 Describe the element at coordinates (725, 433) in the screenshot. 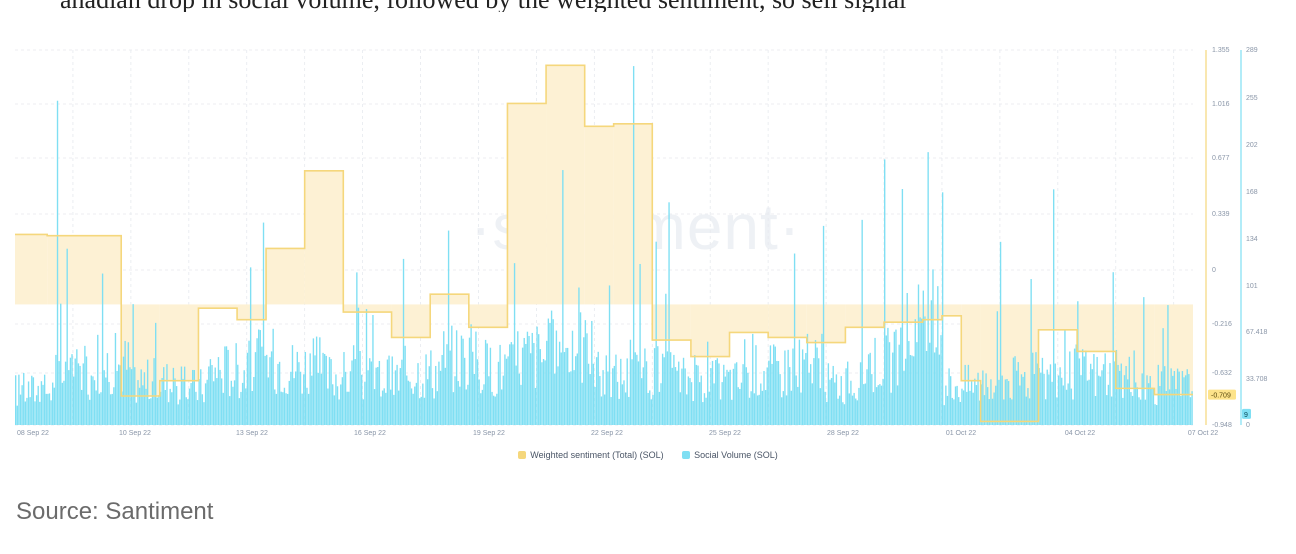

I see `x-axis-tick-label: 25 Sep 22` at that location.